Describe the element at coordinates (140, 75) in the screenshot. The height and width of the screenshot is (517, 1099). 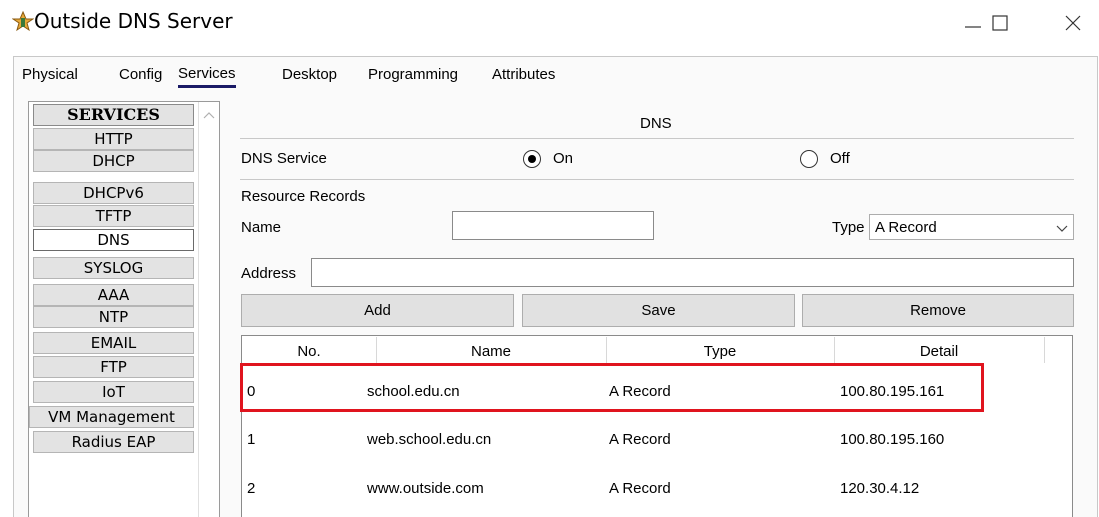
I see `tab-config: Config` at that location.